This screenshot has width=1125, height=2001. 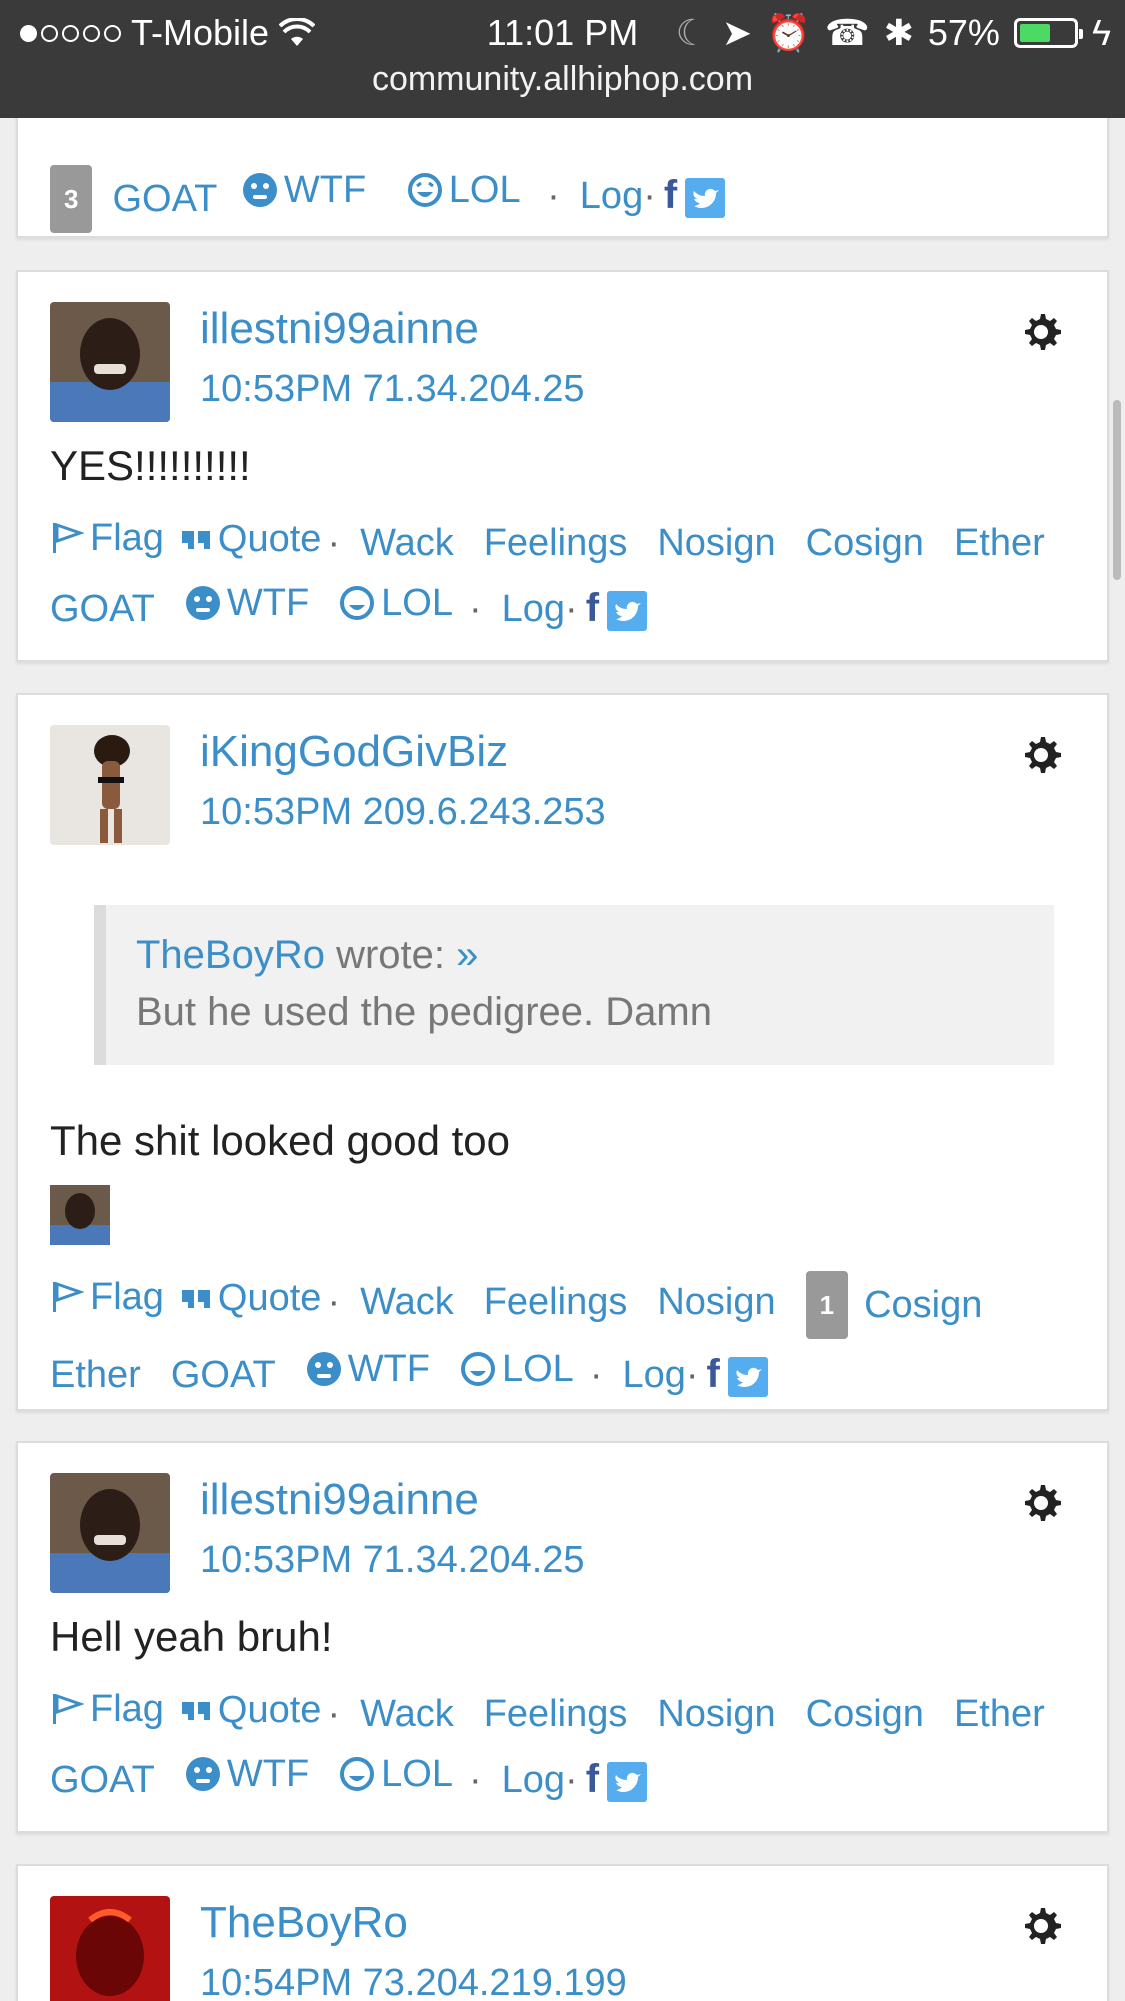 What do you see at coordinates (1117, 490) in the screenshot?
I see `scrollbar` at bounding box center [1117, 490].